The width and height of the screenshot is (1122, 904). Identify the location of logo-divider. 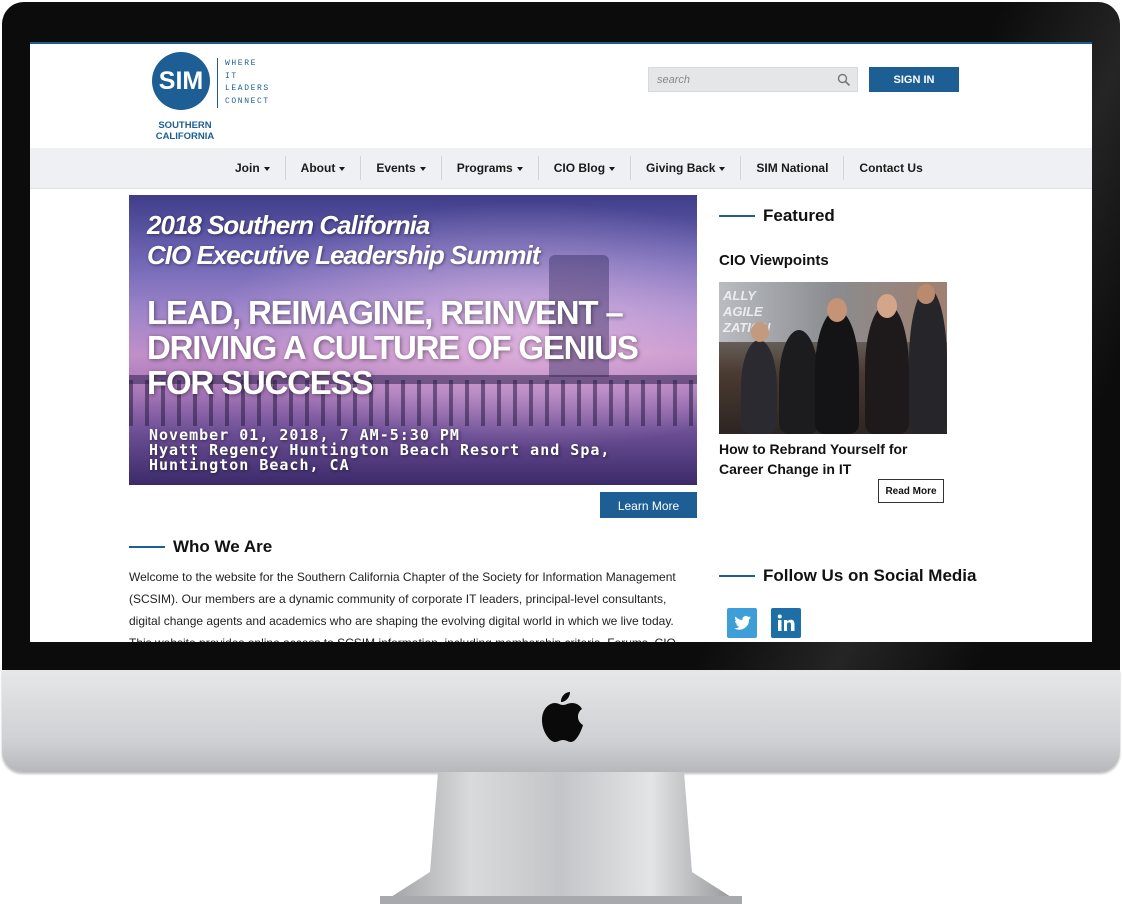
(217, 83).